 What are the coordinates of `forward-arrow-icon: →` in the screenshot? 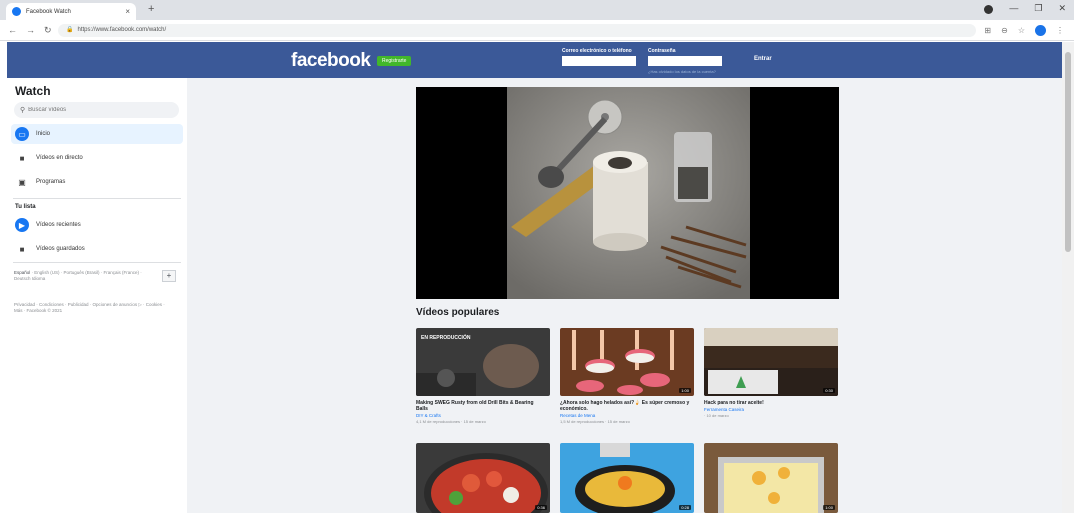 It's located at (30, 30).